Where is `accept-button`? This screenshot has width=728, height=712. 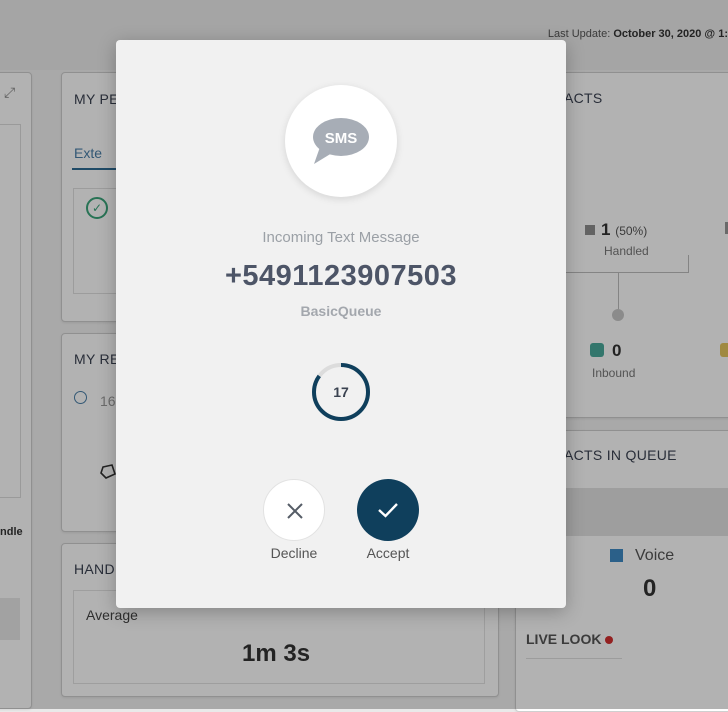 accept-button is located at coordinates (388, 510).